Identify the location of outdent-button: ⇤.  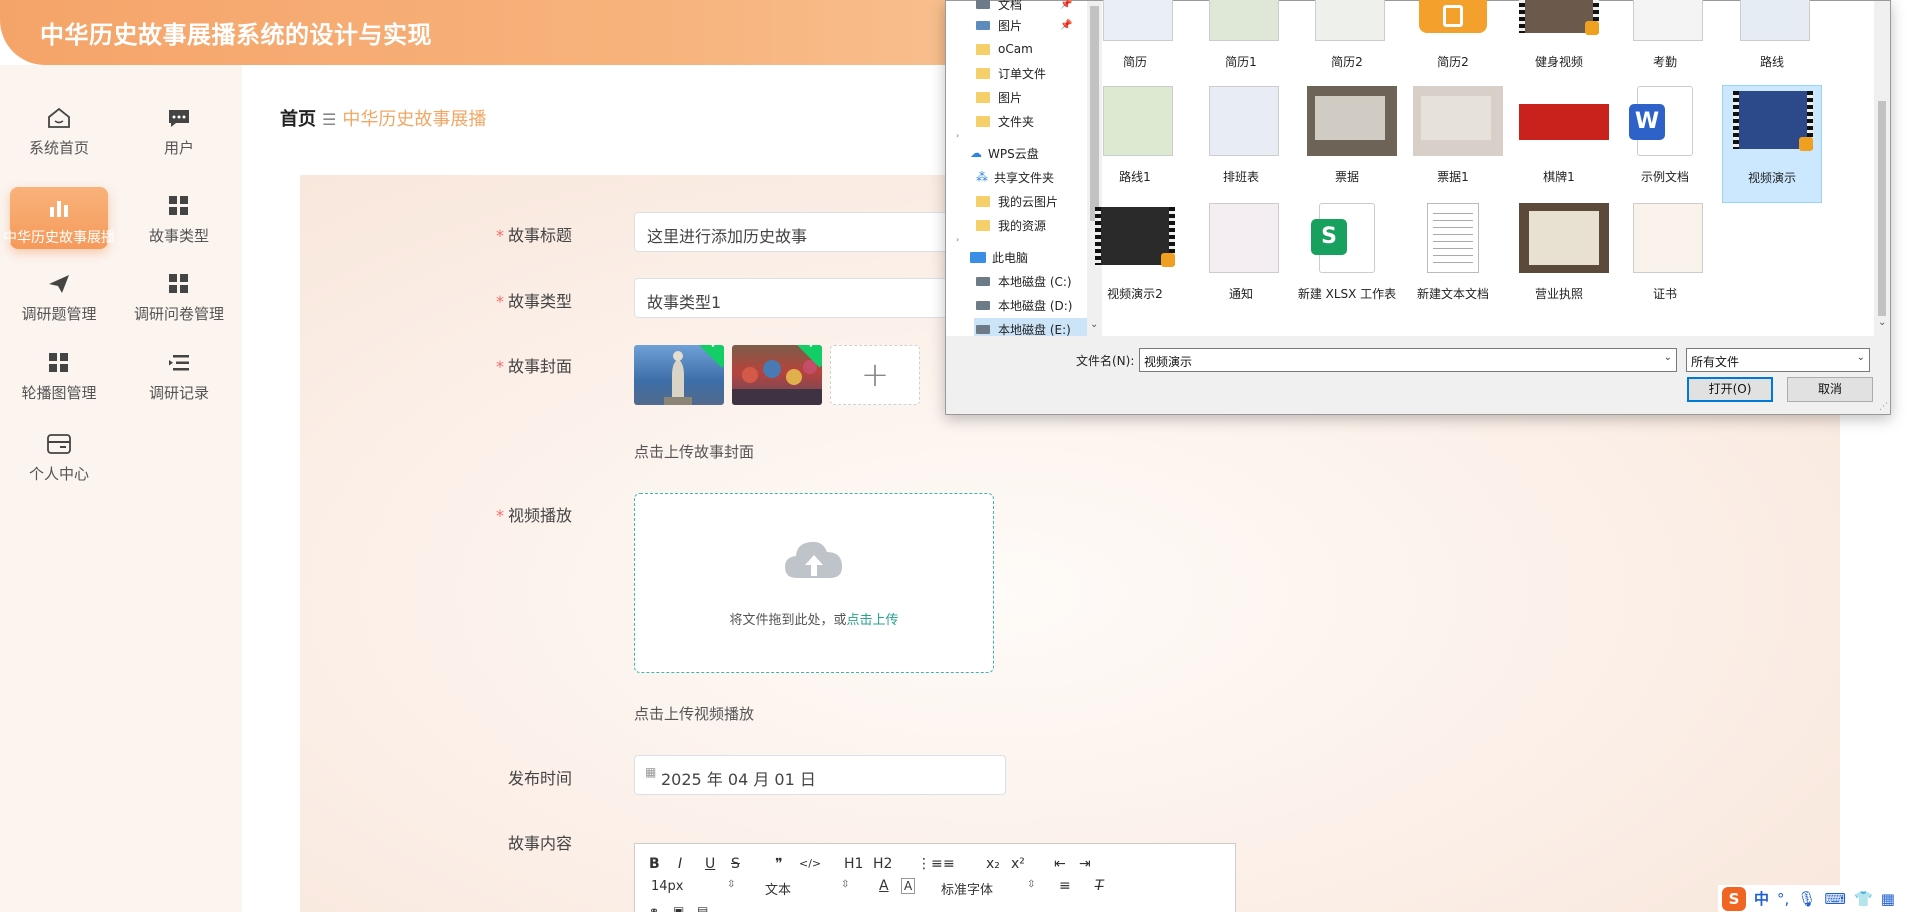
(1060, 864).